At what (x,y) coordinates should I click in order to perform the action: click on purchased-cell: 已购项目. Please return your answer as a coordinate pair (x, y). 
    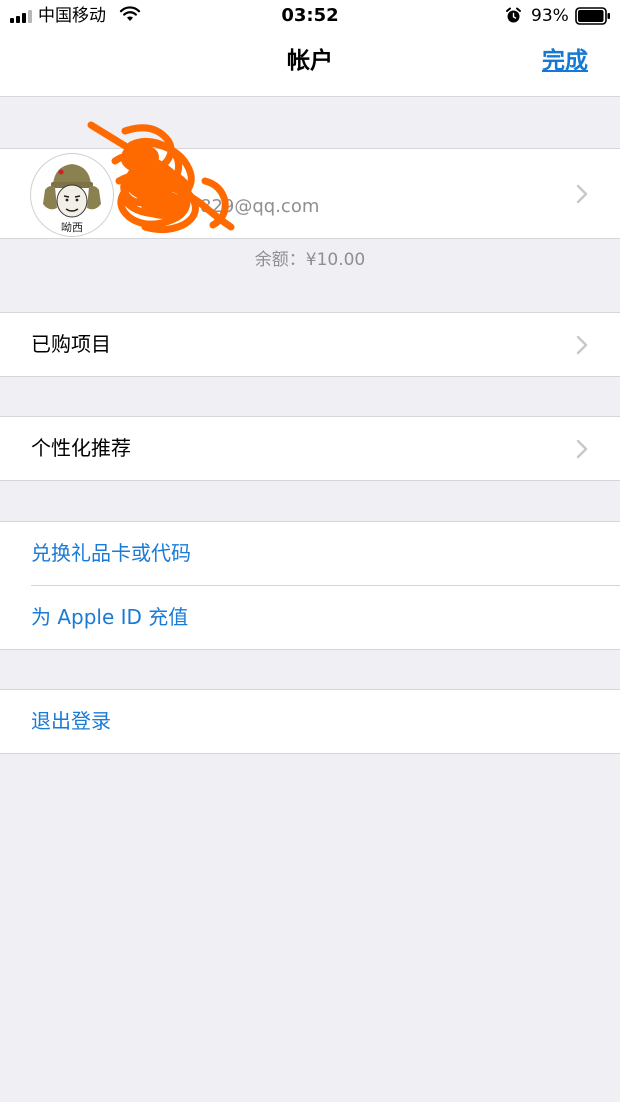
    Looking at the image, I should click on (310, 344).